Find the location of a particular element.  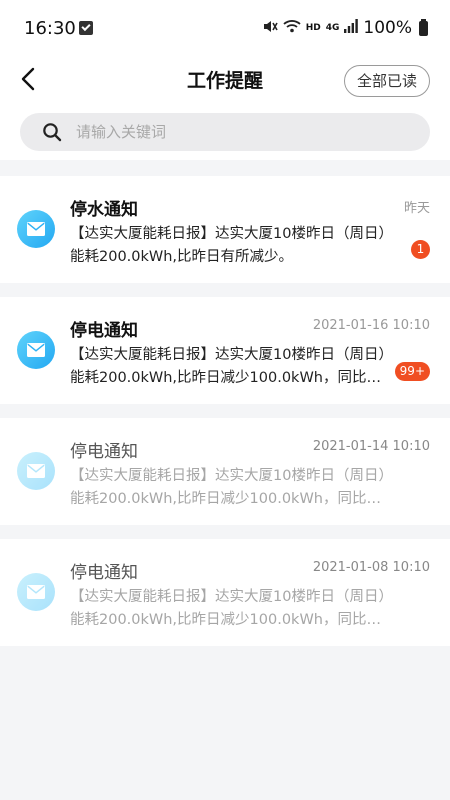

network-type: 4G is located at coordinates (332, 28).